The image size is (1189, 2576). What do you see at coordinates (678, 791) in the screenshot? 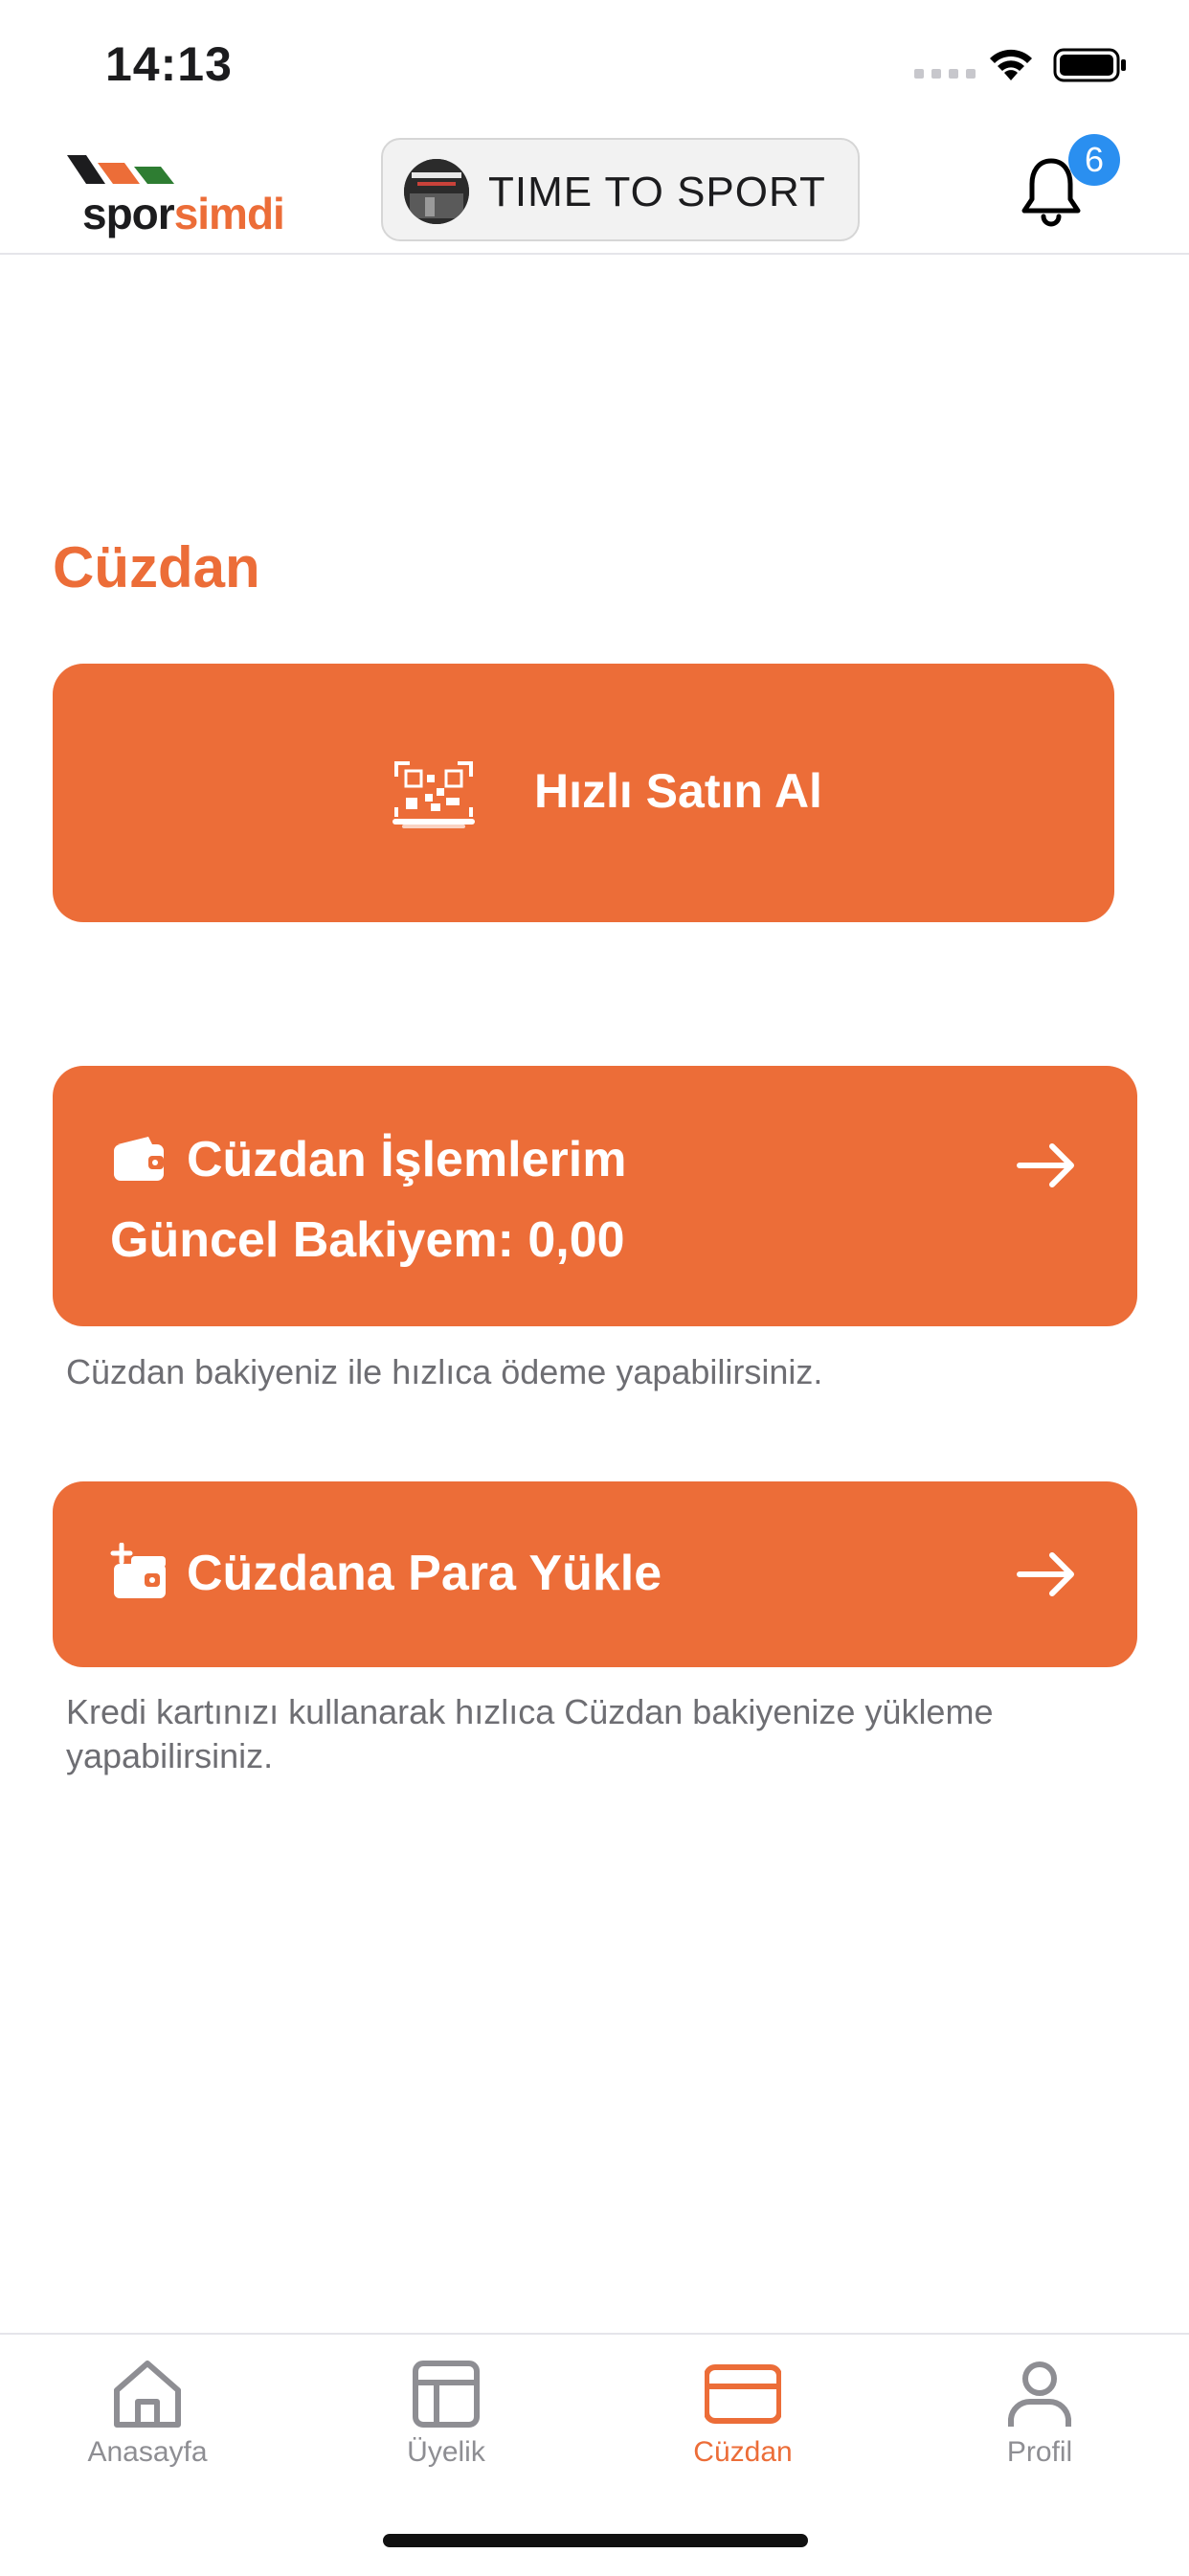
I see `quick-buy-label: Hızlı Satın Al` at bounding box center [678, 791].